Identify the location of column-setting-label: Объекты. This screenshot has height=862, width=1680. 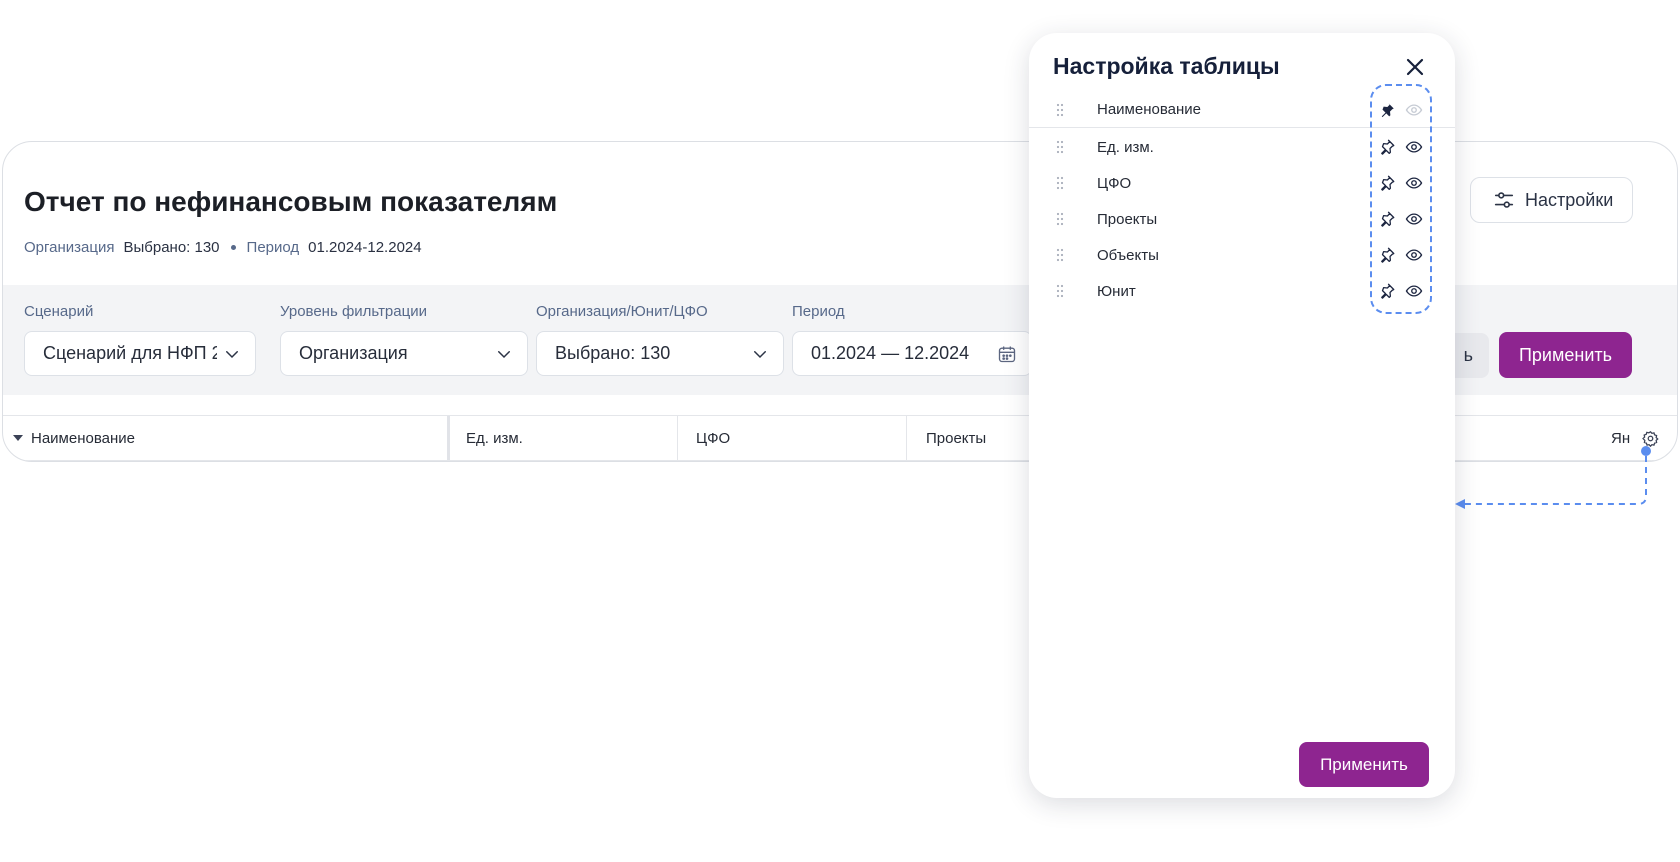
(1128, 255).